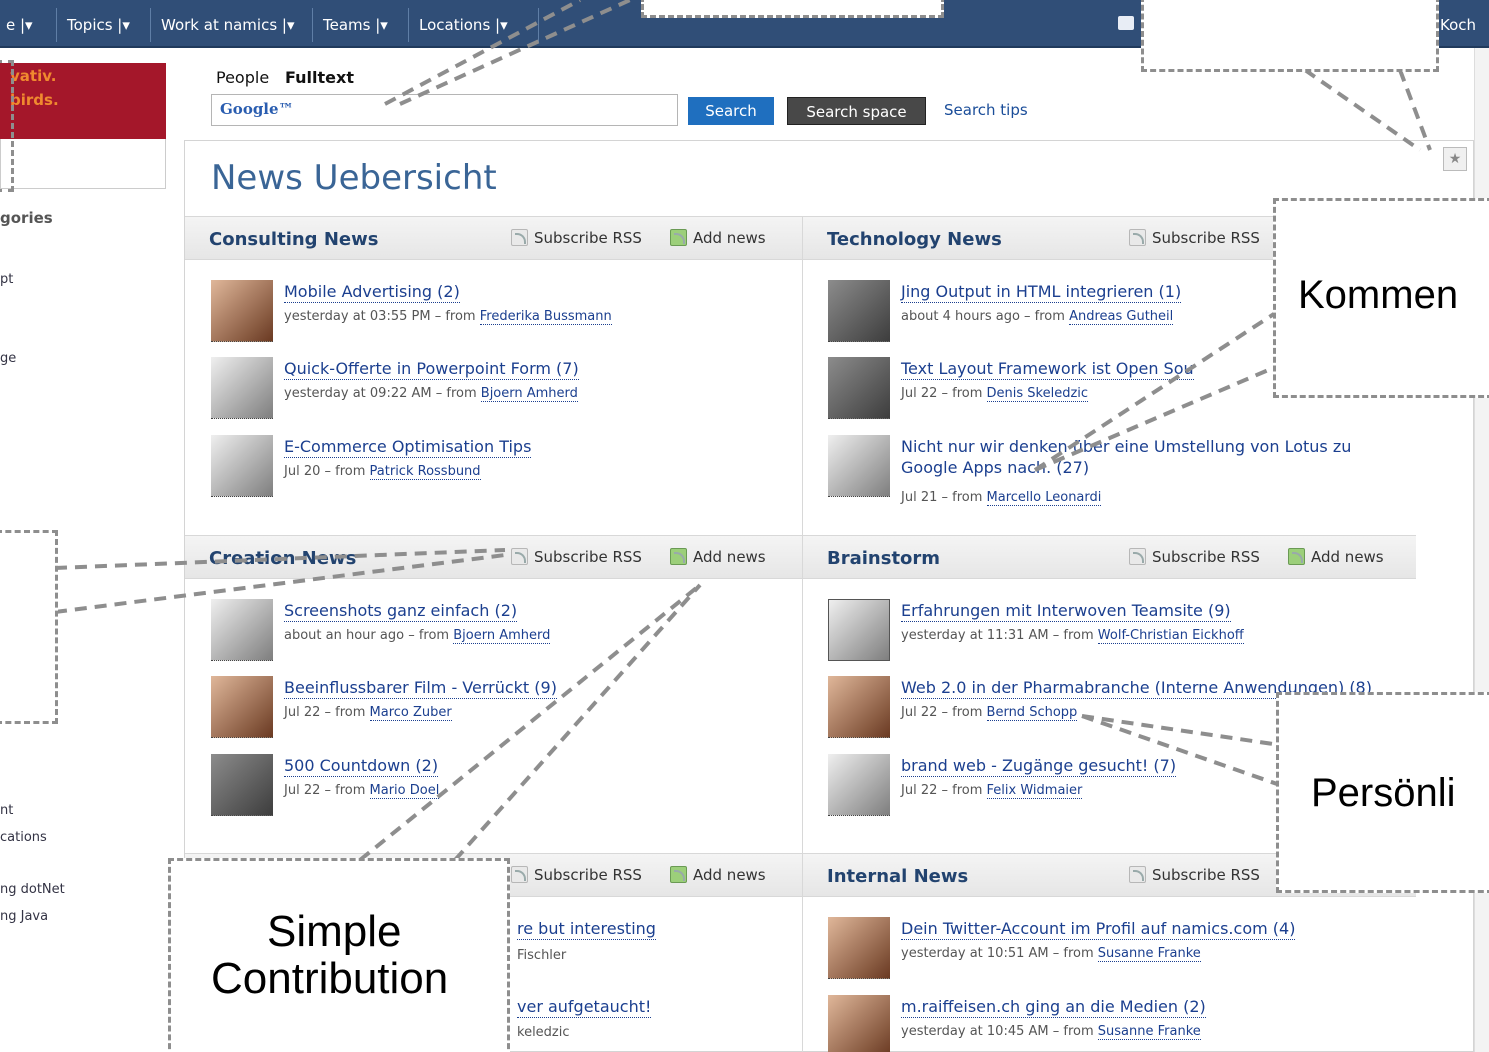 The image size is (1489, 1052). What do you see at coordinates (1032, 713) in the screenshot?
I see `author-link: Bernd Schopp` at bounding box center [1032, 713].